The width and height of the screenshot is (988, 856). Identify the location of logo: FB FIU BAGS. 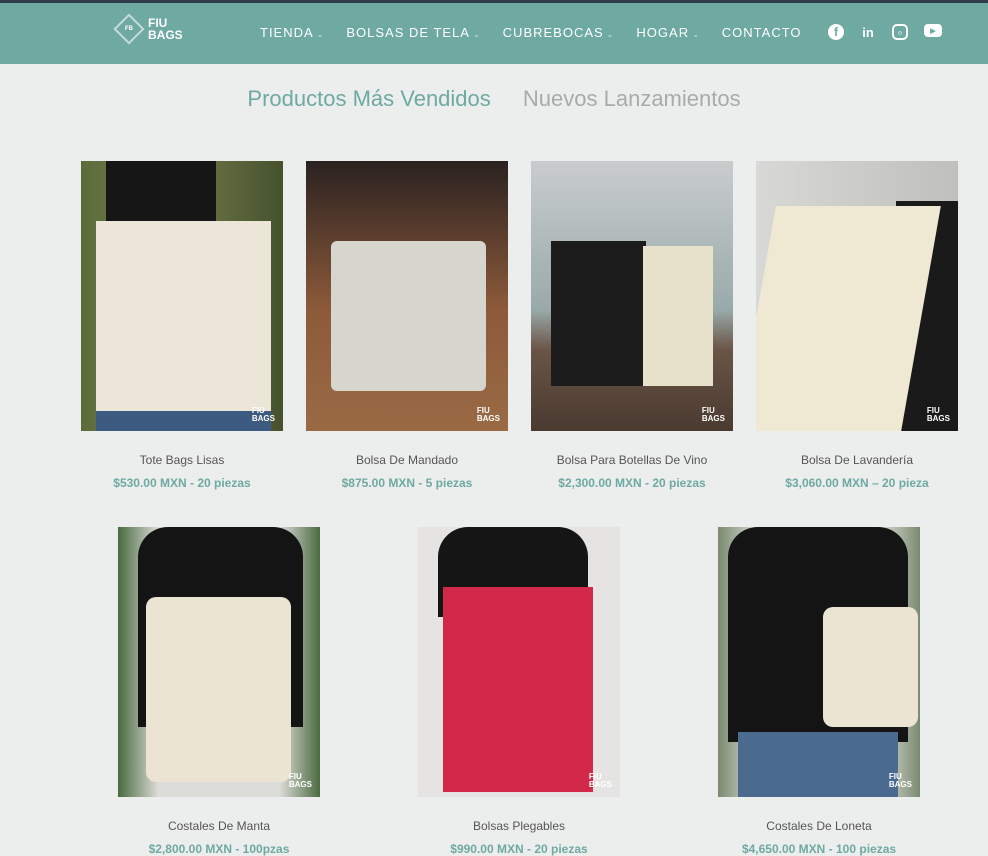
(148, 29).